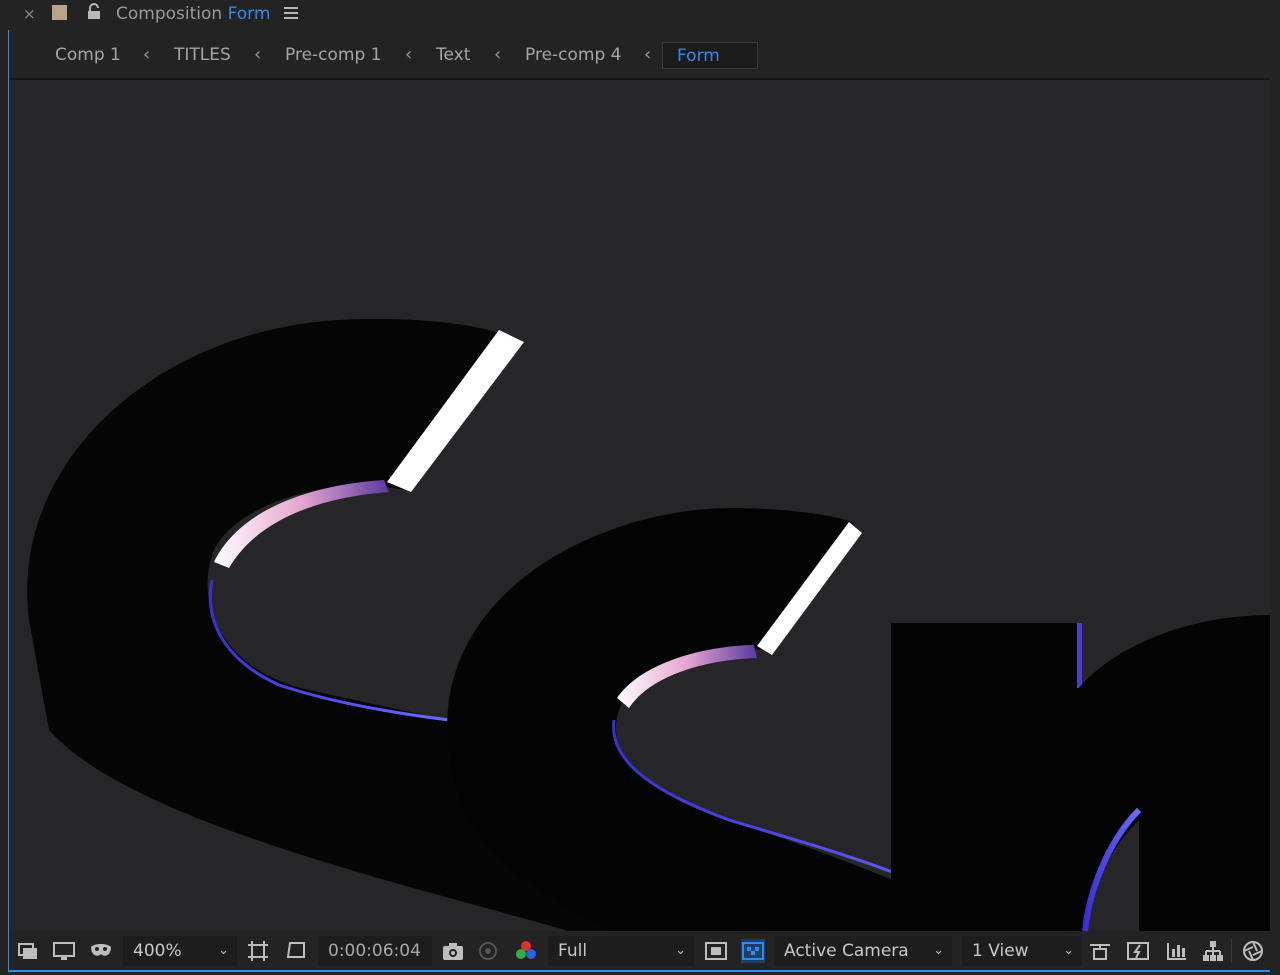 This screenshot has width=1280, height=975. I want to click on breadcrumb-form: Form, so click(710, 55).